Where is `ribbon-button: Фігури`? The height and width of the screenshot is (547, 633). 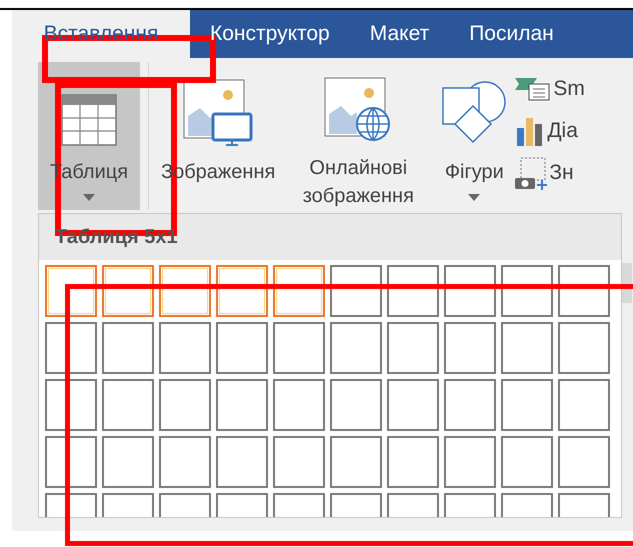
ribbon-button: Фігури is located at coordinates (474, 136).